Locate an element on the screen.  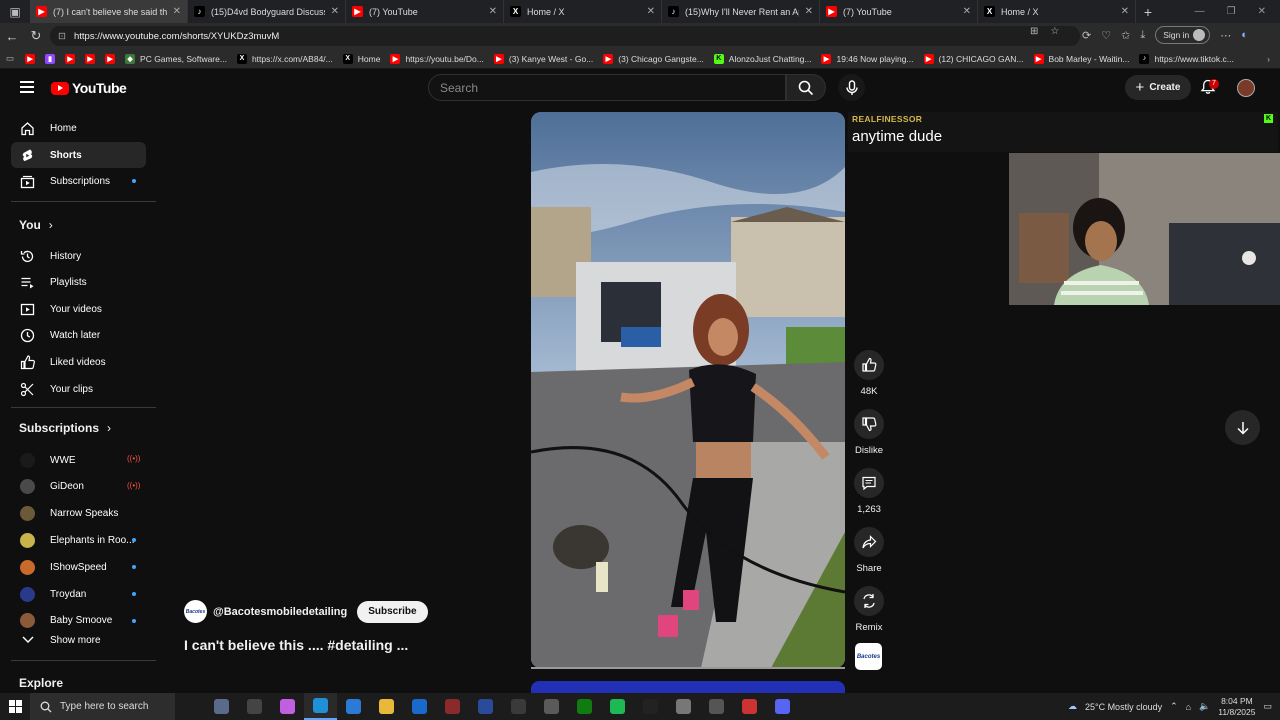
show-more-button: Show more is located at coordinates (78, 640).